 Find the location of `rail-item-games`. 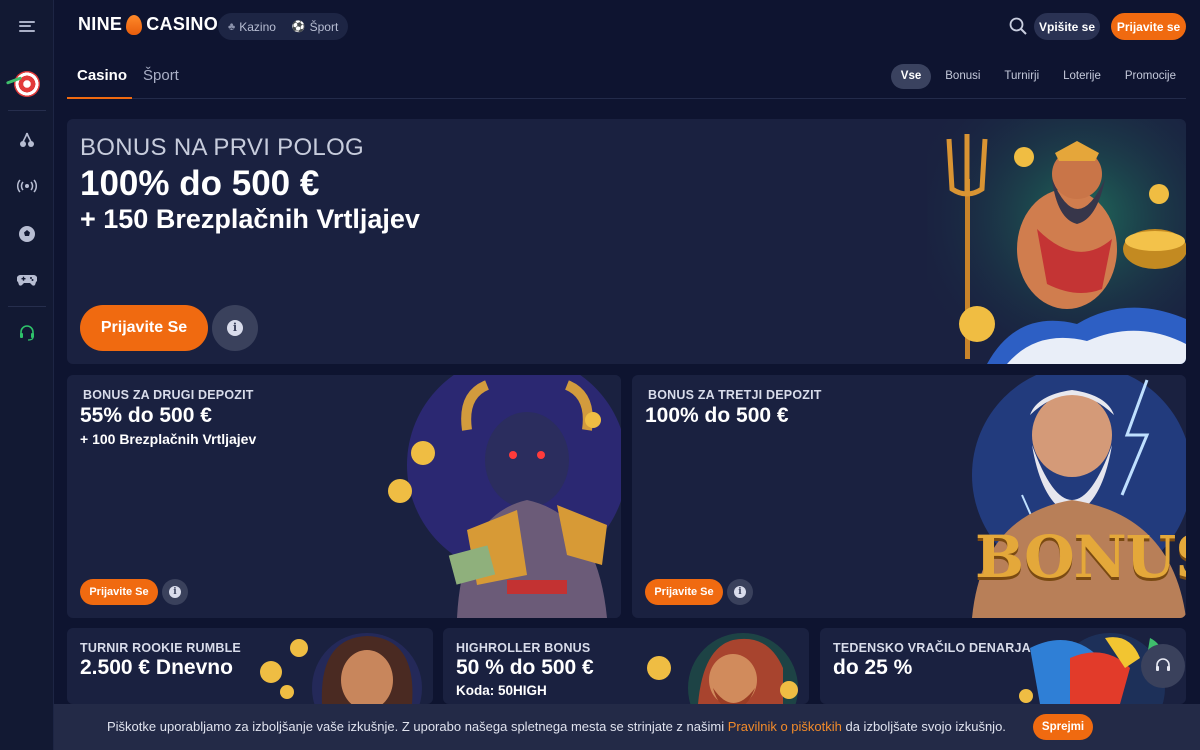

rail-item-games is located at coordinates (27, 280).